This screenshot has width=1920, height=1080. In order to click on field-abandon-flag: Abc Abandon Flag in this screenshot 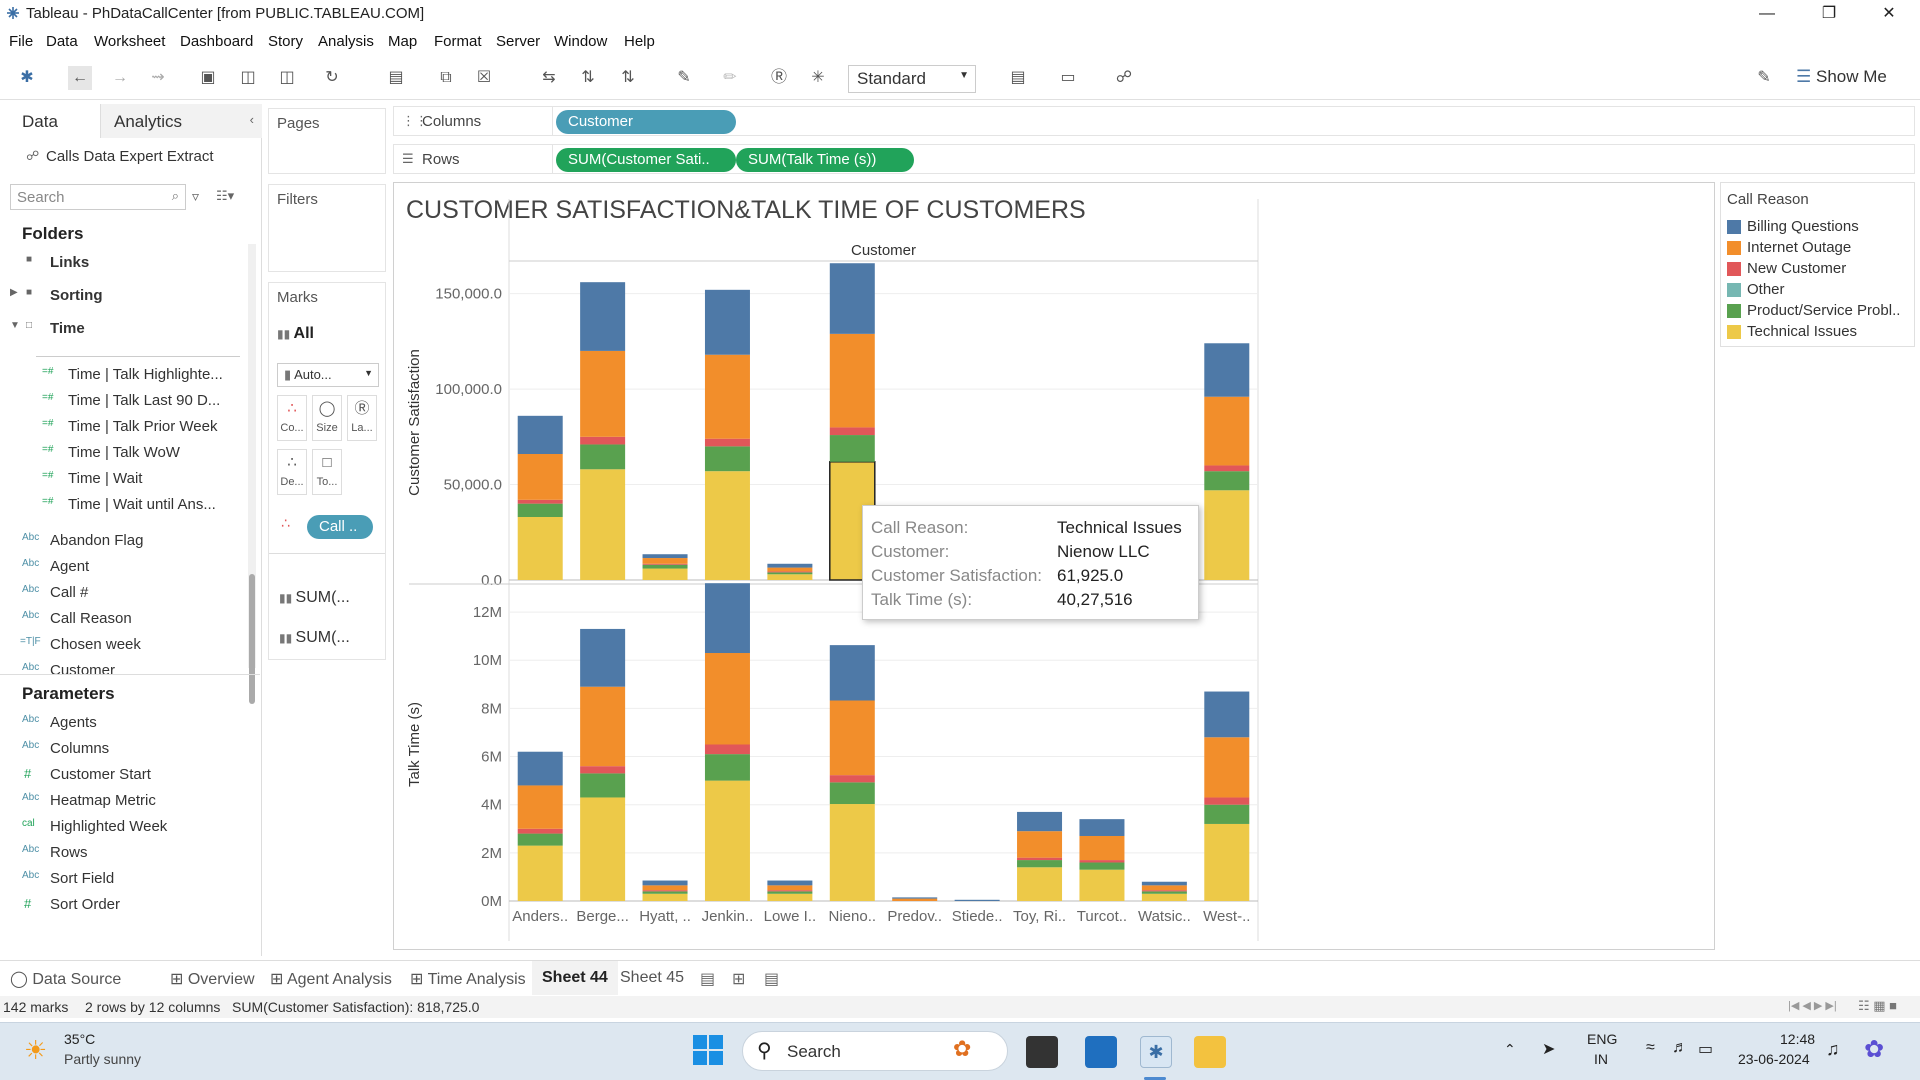, I will do `click(130, 541)`.